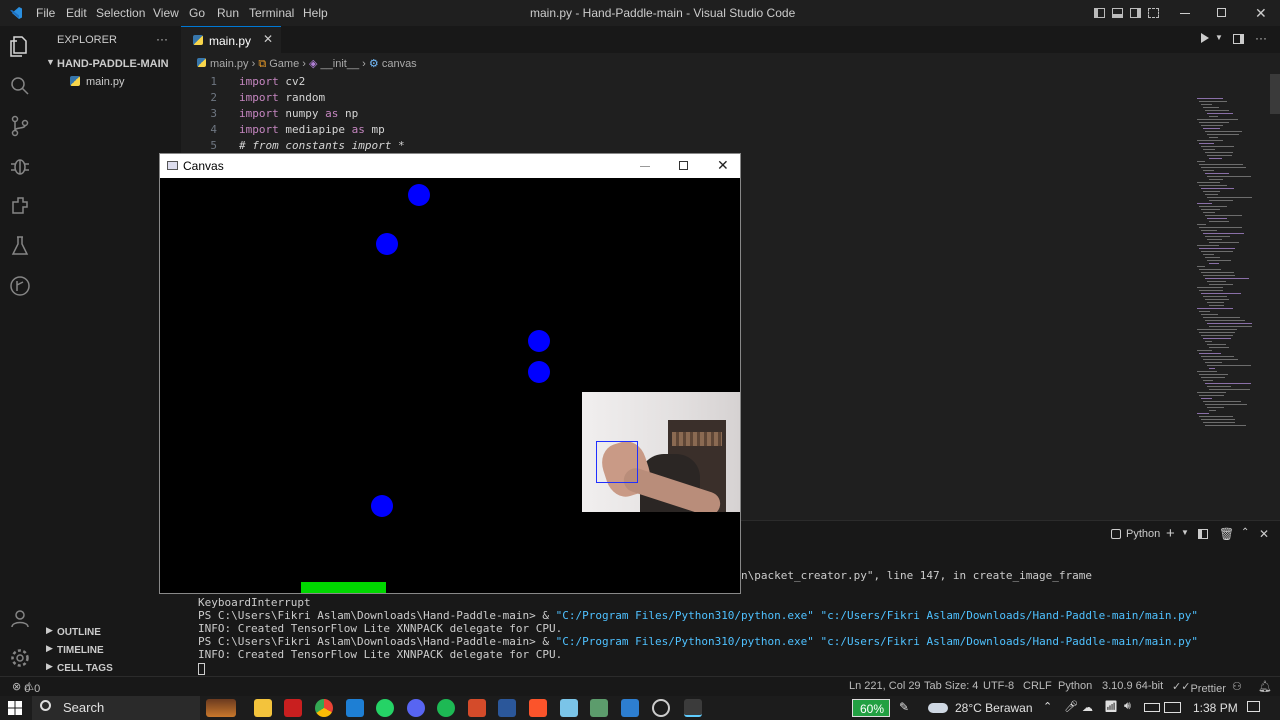  Describe the element at coordinates (446, 708) in the screenshot. I see `spotify-icon` at that location.